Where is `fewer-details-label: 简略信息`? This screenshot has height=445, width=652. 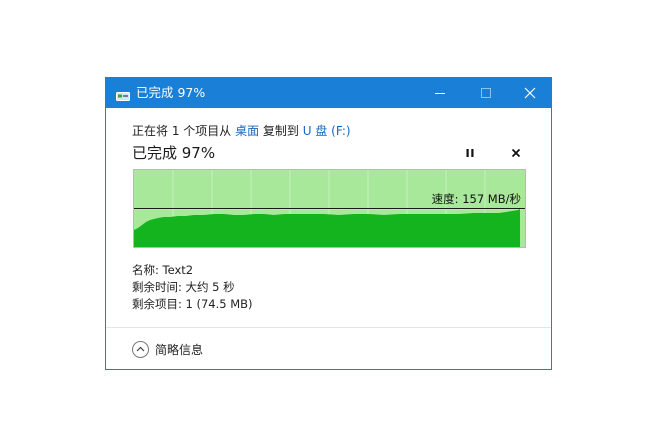 fewer-details-label: 简略信息 is located at coordinates (179, 349).